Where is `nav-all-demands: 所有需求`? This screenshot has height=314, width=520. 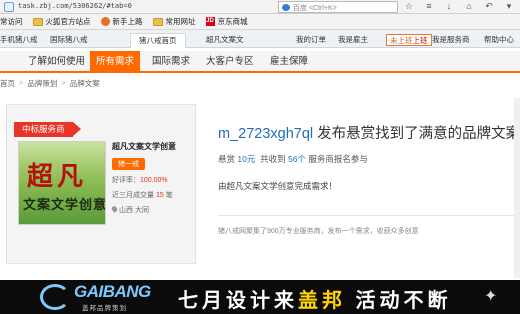 nav-all-demands: 所有需求 is located at coordinates (115, 62).